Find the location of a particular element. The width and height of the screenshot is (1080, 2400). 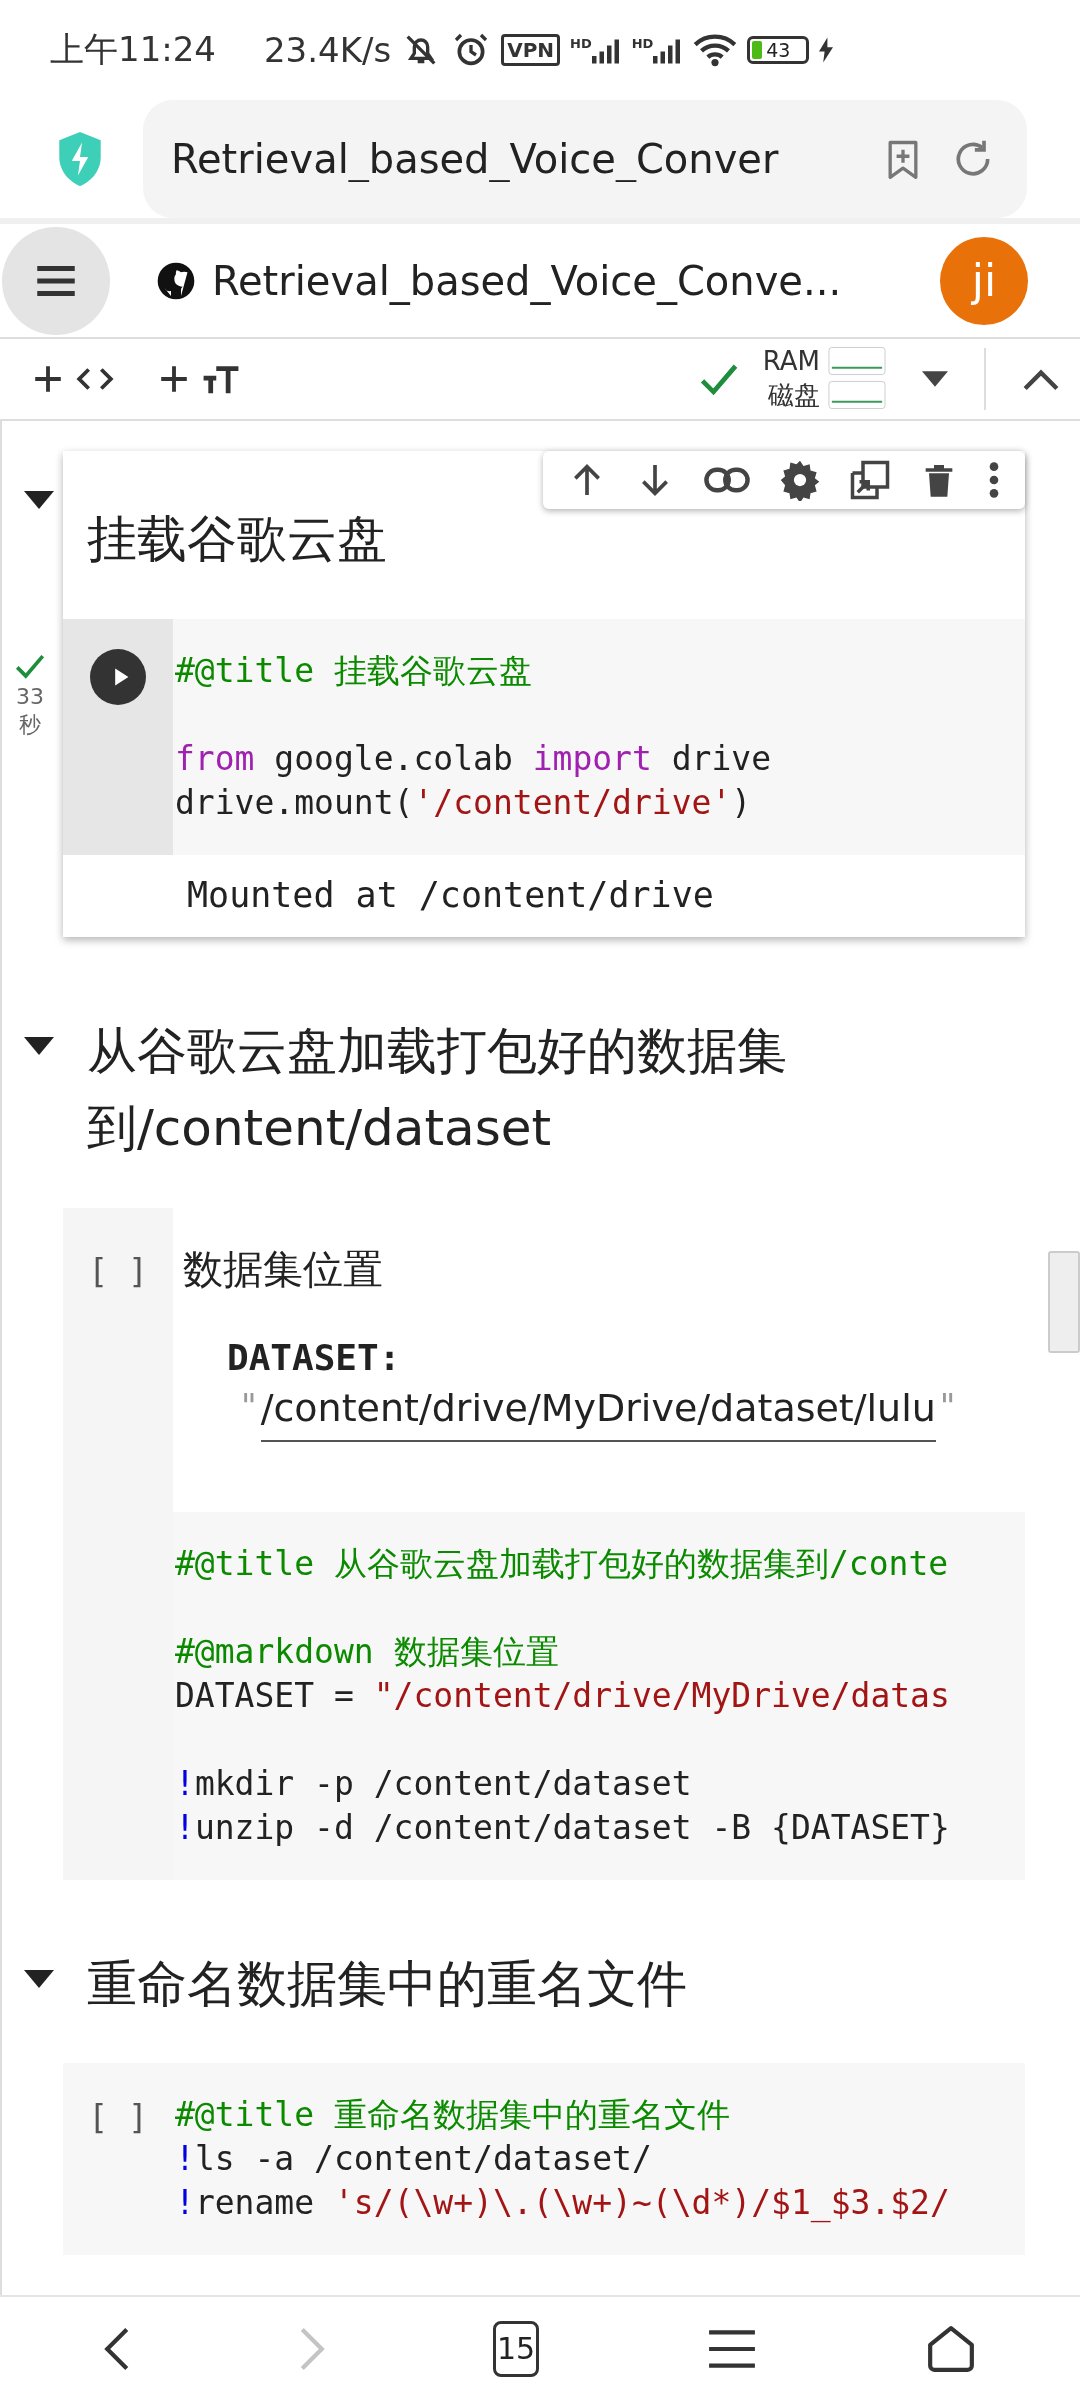

section-heading: 重命名数据集中的重名文件 is located at coordinates (387, 1984).